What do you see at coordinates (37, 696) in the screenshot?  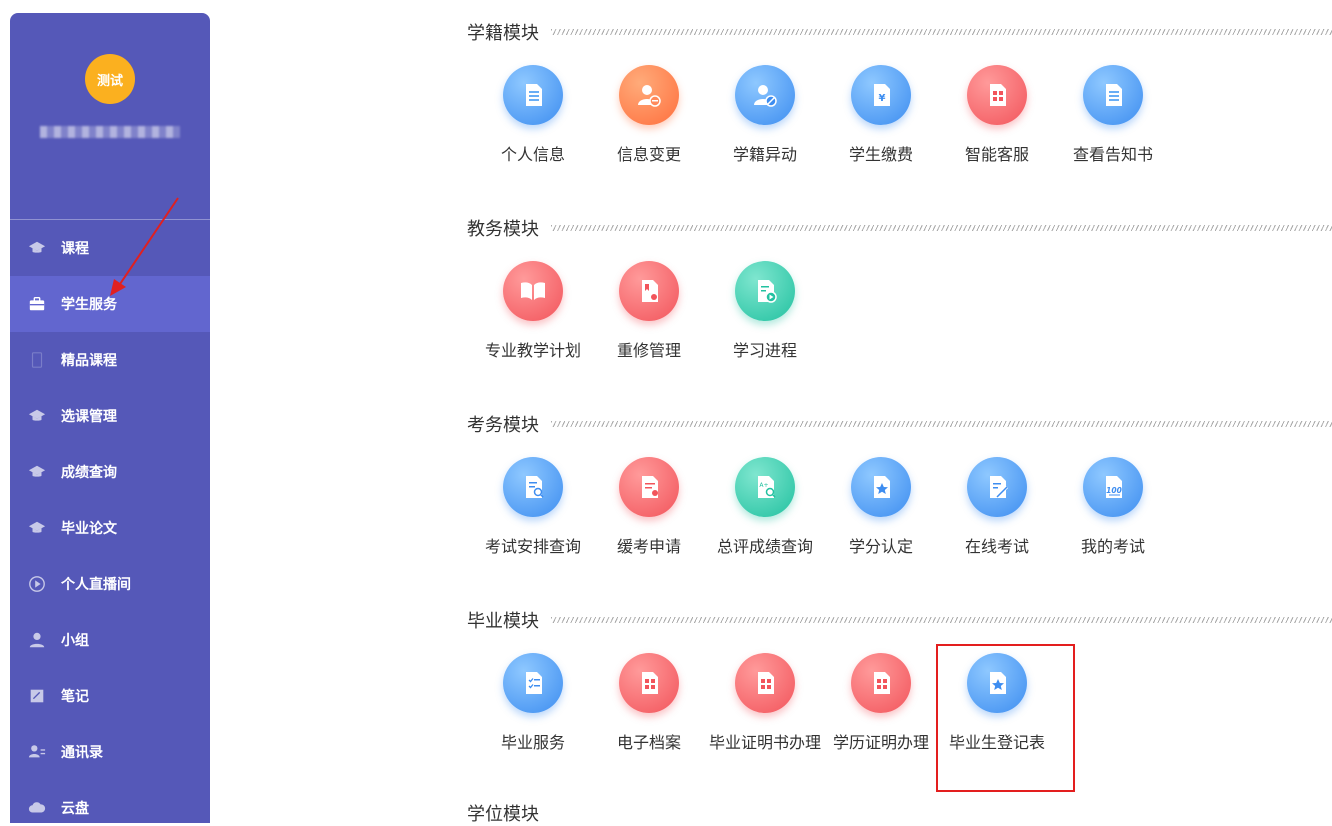 I see `note-icon` at bounding box center [37, 696].